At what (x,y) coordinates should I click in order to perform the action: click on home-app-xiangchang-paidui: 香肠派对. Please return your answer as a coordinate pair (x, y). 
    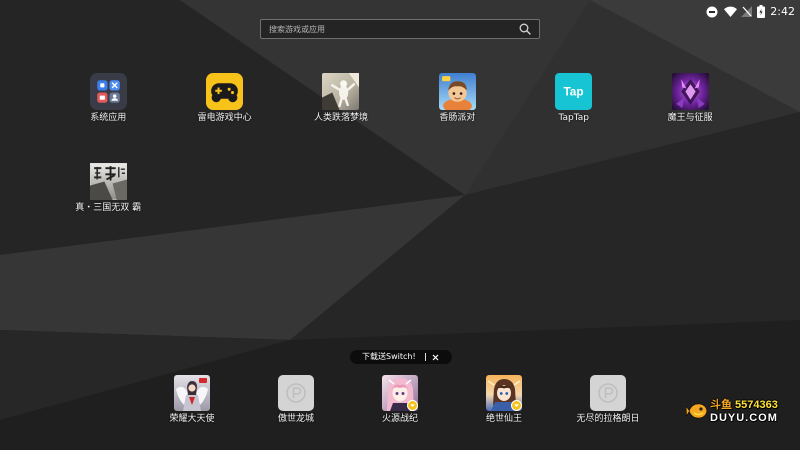
    Looking at the image, I should click on (457, 118).